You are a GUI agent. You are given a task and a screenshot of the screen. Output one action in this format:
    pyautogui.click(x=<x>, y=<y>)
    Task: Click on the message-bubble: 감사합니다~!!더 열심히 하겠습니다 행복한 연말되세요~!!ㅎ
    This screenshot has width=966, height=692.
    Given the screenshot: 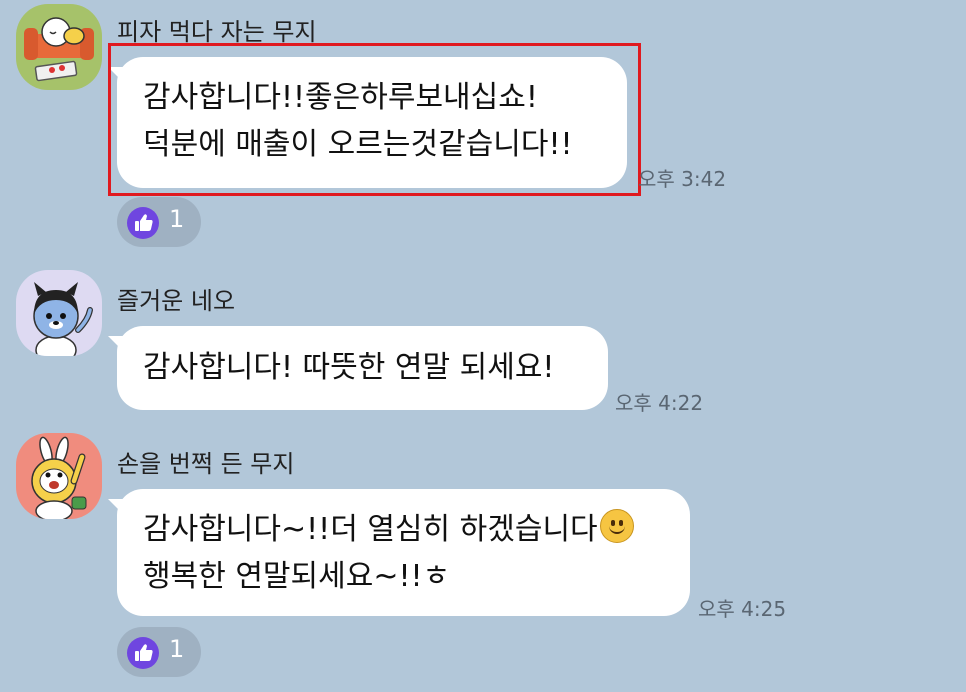 What is the action you would take?
    pyautogui.click(x=399, y=552)
    